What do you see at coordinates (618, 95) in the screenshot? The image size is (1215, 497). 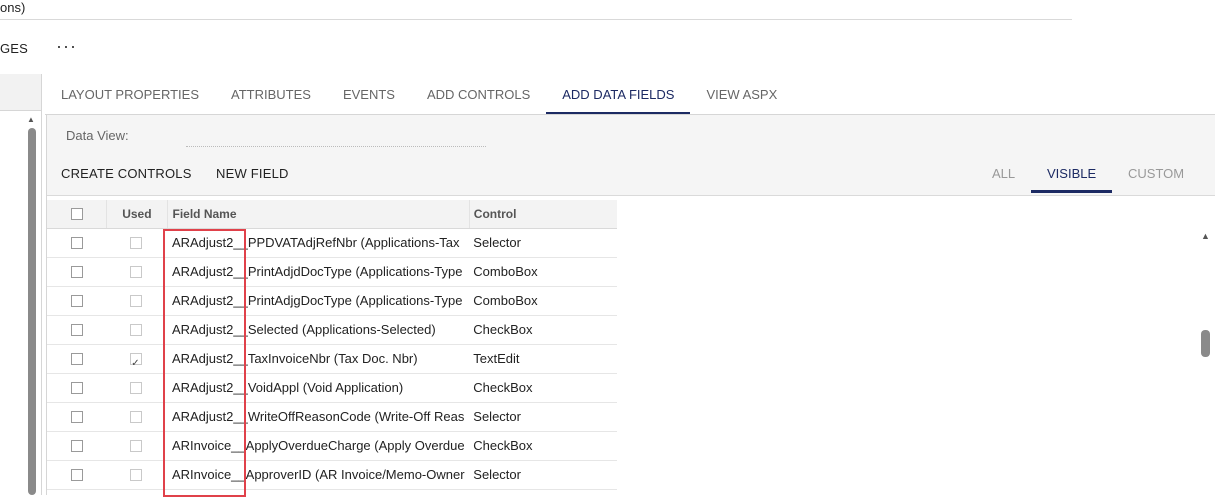 I see `tab-add-data-fields: ADD DATA FIELDS` at bounding box center [618, 95].